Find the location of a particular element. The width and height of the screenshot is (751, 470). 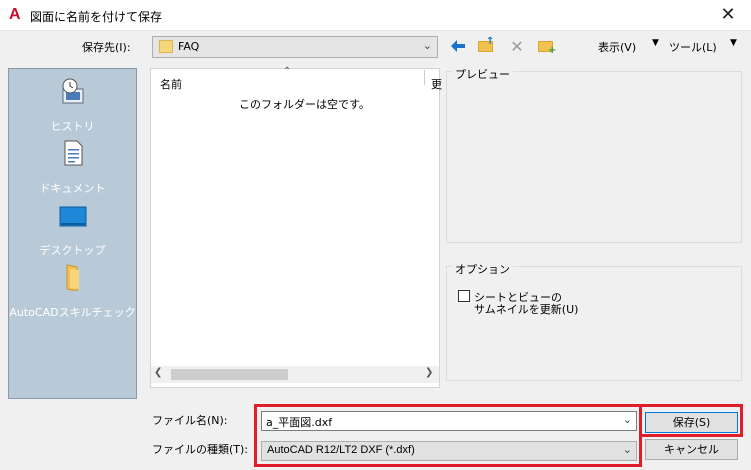

options-title: オプション is located at coordinates (482, 269).